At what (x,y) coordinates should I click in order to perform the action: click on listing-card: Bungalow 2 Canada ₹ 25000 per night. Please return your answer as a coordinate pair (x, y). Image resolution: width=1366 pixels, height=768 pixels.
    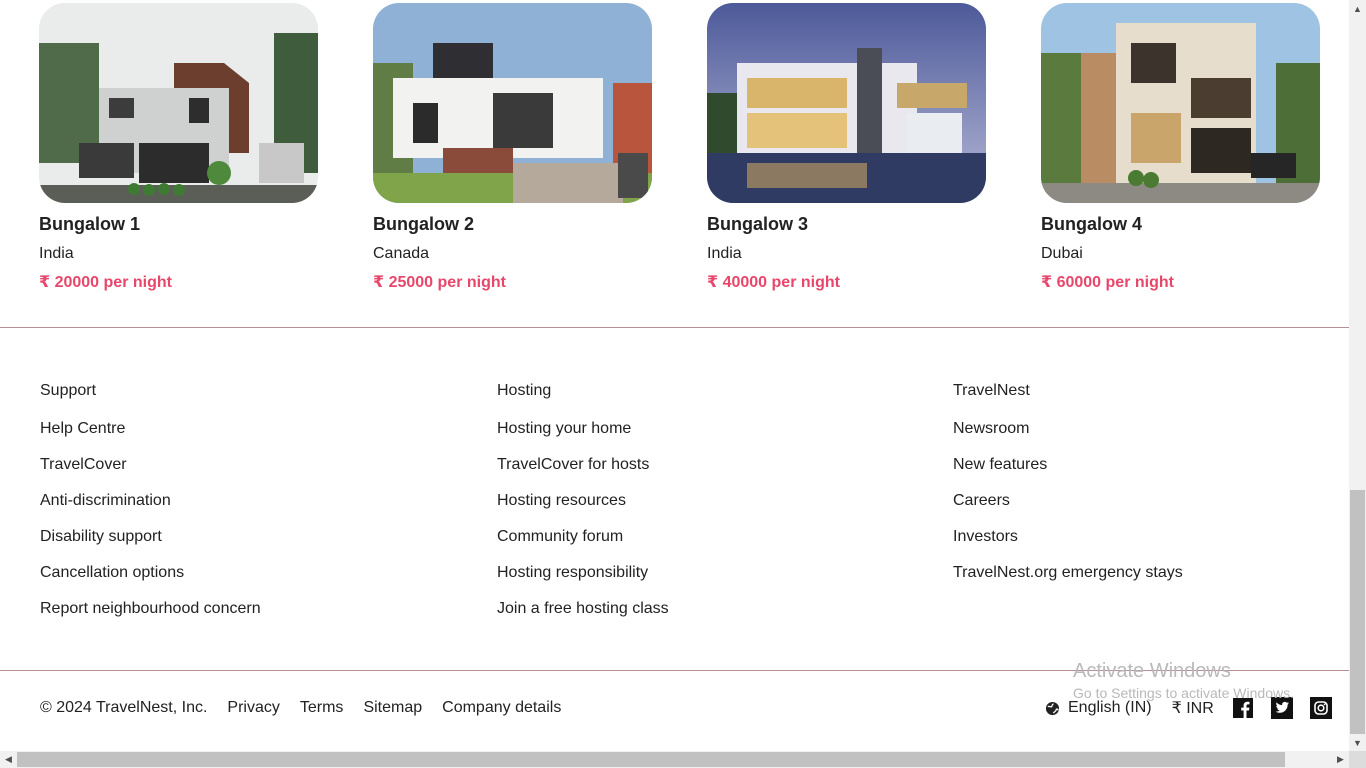
    Looking at the image, I should click on (512, 147).